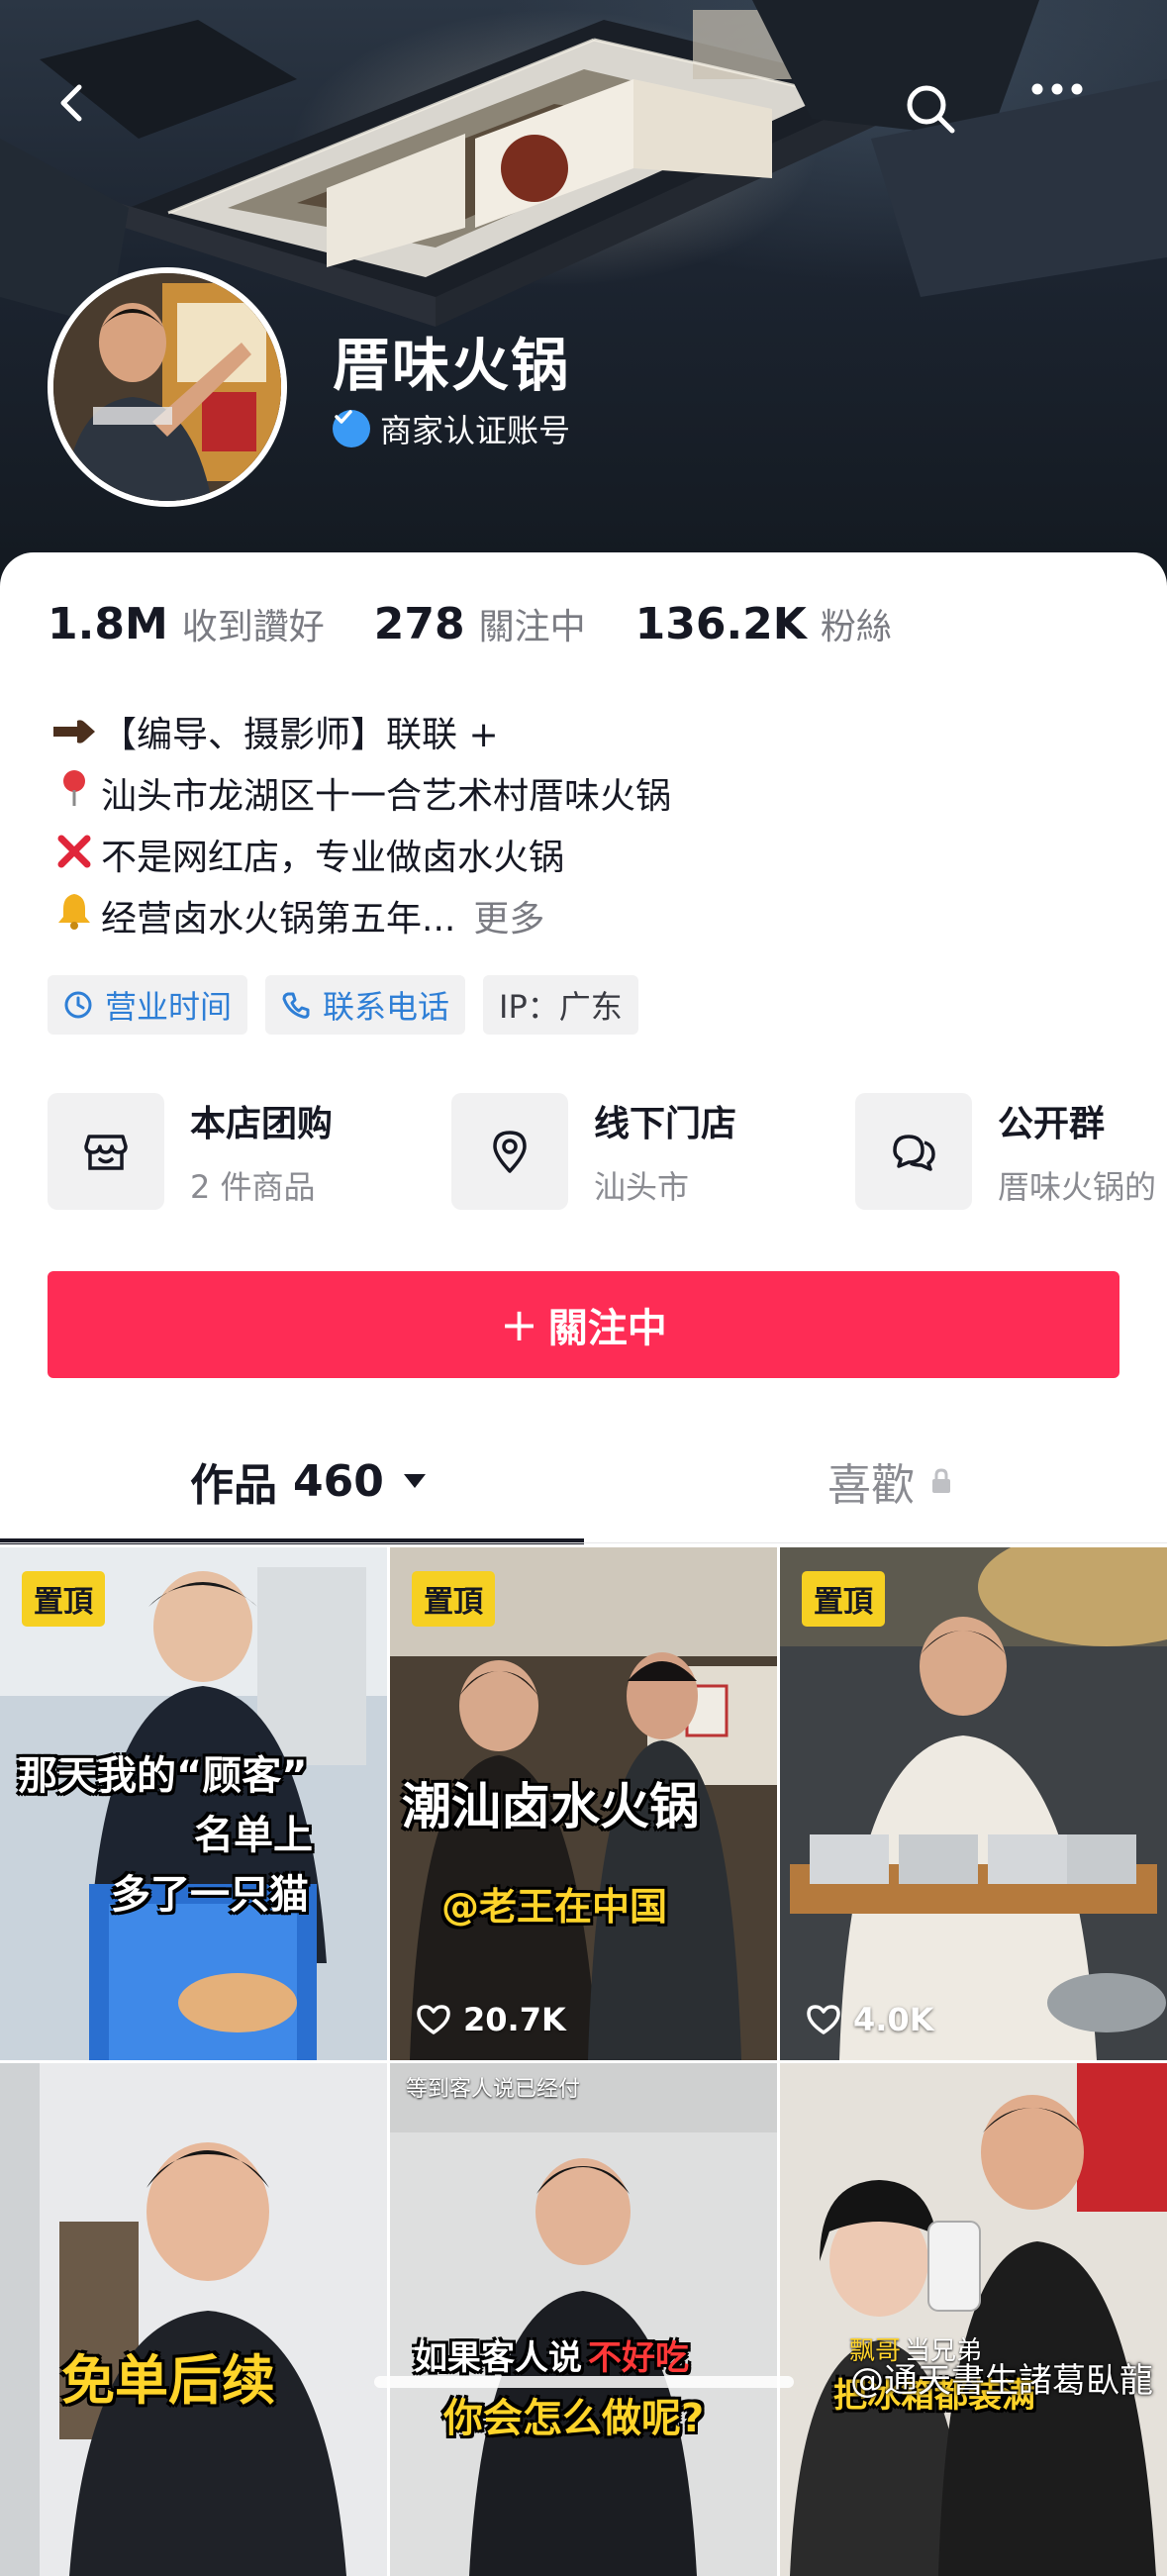  What do you see at coordinates (584, 1485) in the screenshot?
I see `content-tabs: 作品 460 喜歡` at bounding box center [584, 1485].